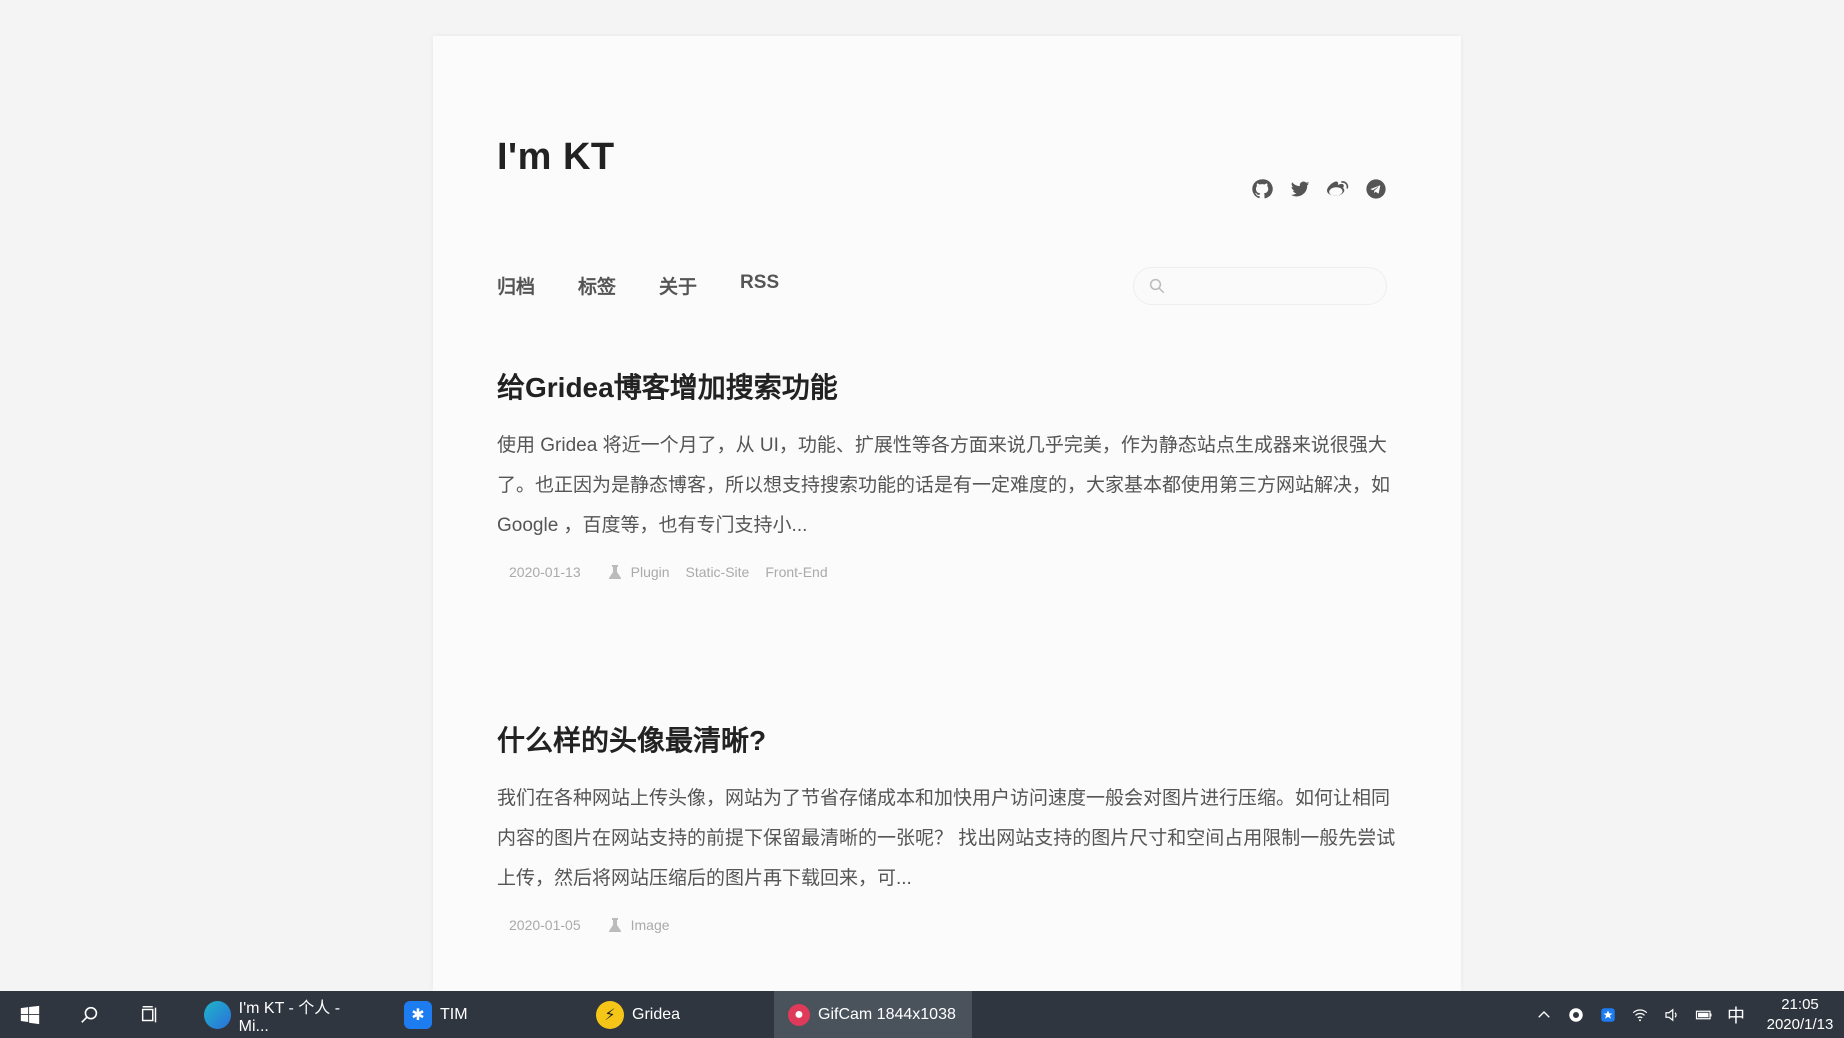 This screenshot has width=1844, height=1038. What do you see at coordinates (1704, 1015) in the screenshot?
I see `battery-icon` at bounding box center [1704, 1015].